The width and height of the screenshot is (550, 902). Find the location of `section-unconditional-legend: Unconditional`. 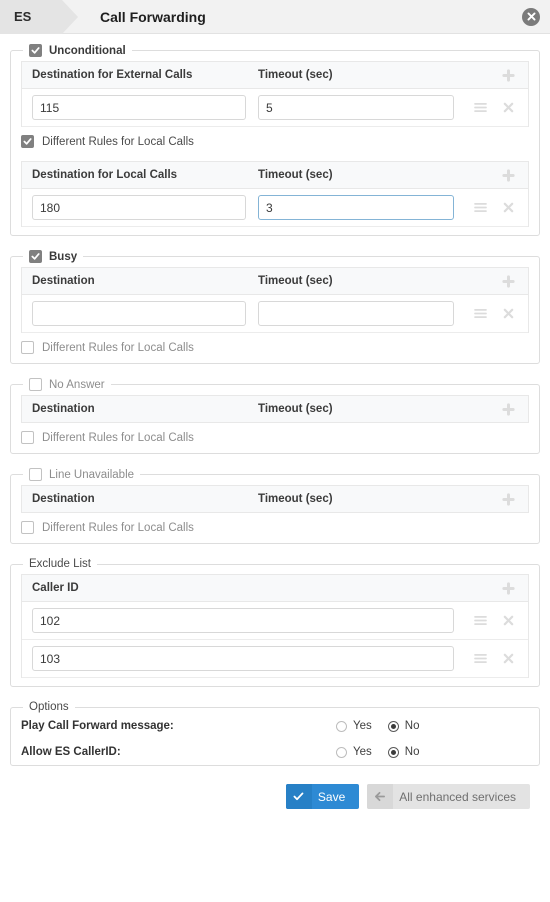

section-unconditional-legend: Unconditional is located at coordinates (77, 50).